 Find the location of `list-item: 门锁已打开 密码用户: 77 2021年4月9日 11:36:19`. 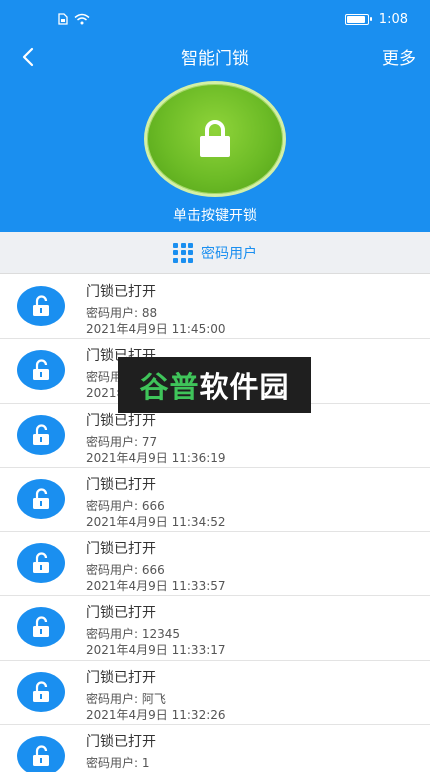

list-item: 门锁已打开 密码用户: 77 2021年4月9日 11:36:19 is located at coordinates (215, 436).